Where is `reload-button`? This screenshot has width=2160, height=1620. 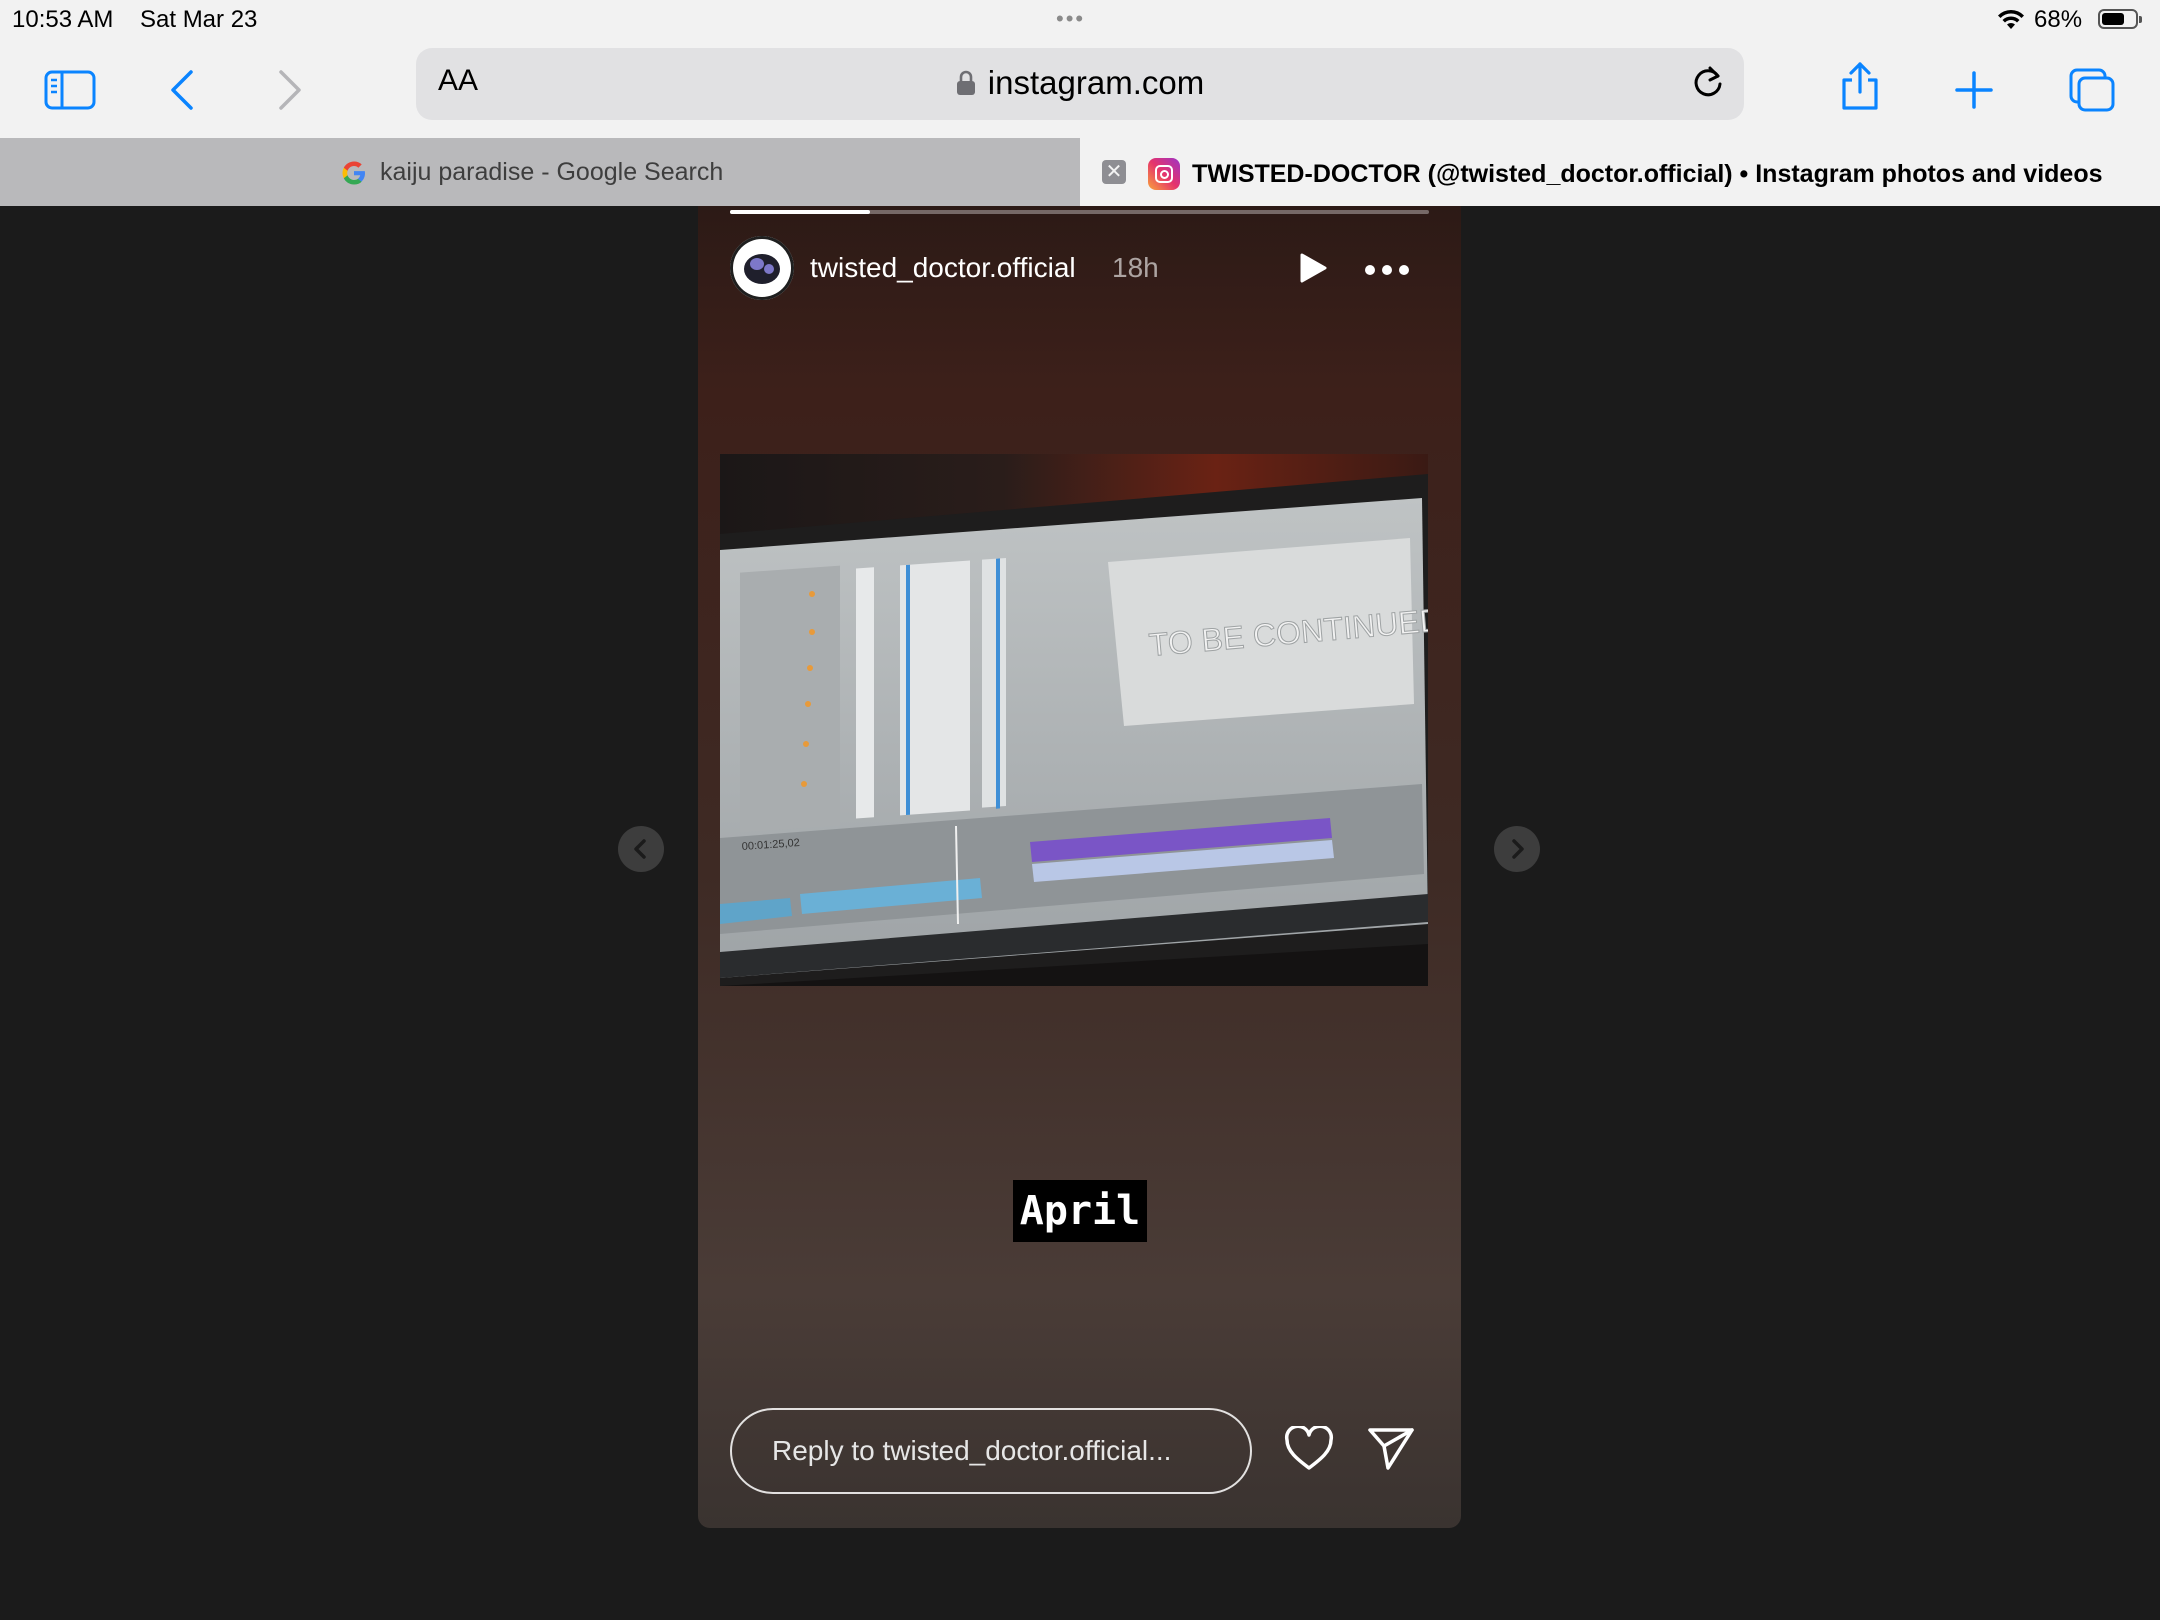
reload-button is located at coordinates (1708, 84).